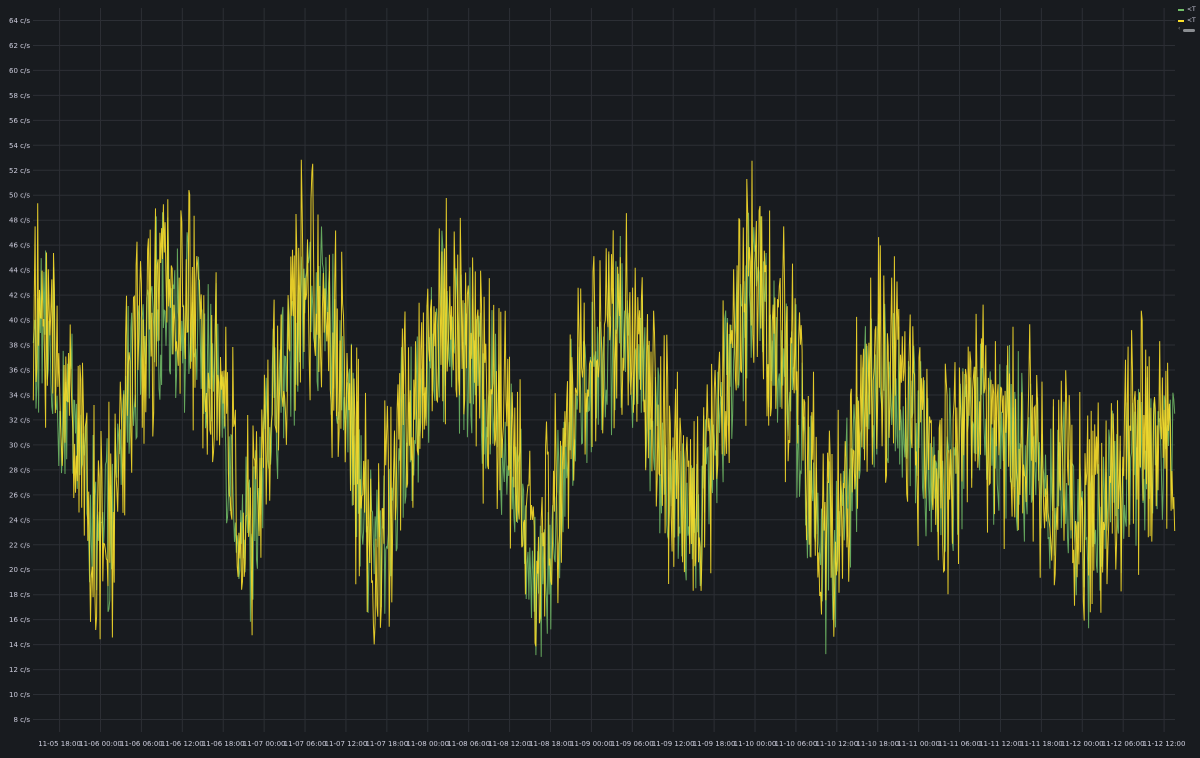 The width and height of the screenshot is (1200, 758). Describe the element at coordinates (19, 171) in the screenshot. I see `y-tick-label: 52 c/s` at that location.